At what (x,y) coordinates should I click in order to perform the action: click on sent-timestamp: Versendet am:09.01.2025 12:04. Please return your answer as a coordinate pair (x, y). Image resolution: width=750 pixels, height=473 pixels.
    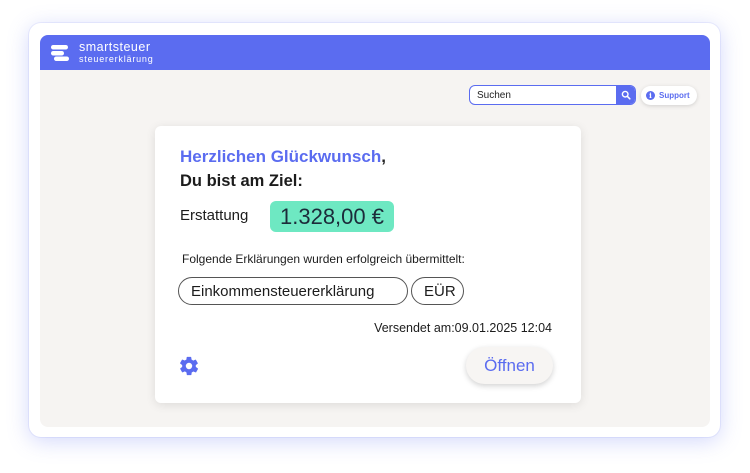
    Looking at the image, I should click on (463, 328).